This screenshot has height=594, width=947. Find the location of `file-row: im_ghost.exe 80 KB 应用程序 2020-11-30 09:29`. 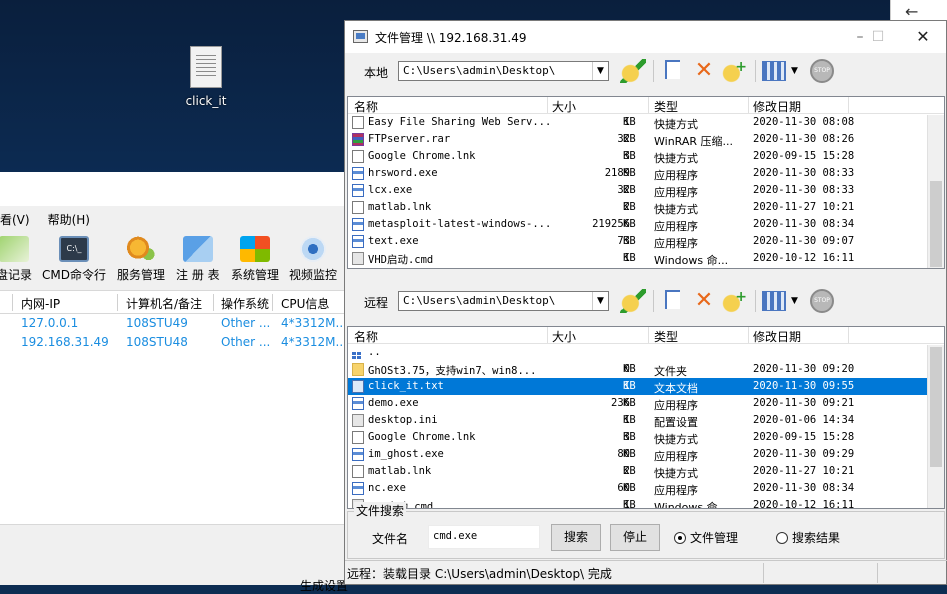

file-row: im_ghost.exe 80 KB 应用程序 2020-11-30 09:29 is located at coordinates (646, 454).